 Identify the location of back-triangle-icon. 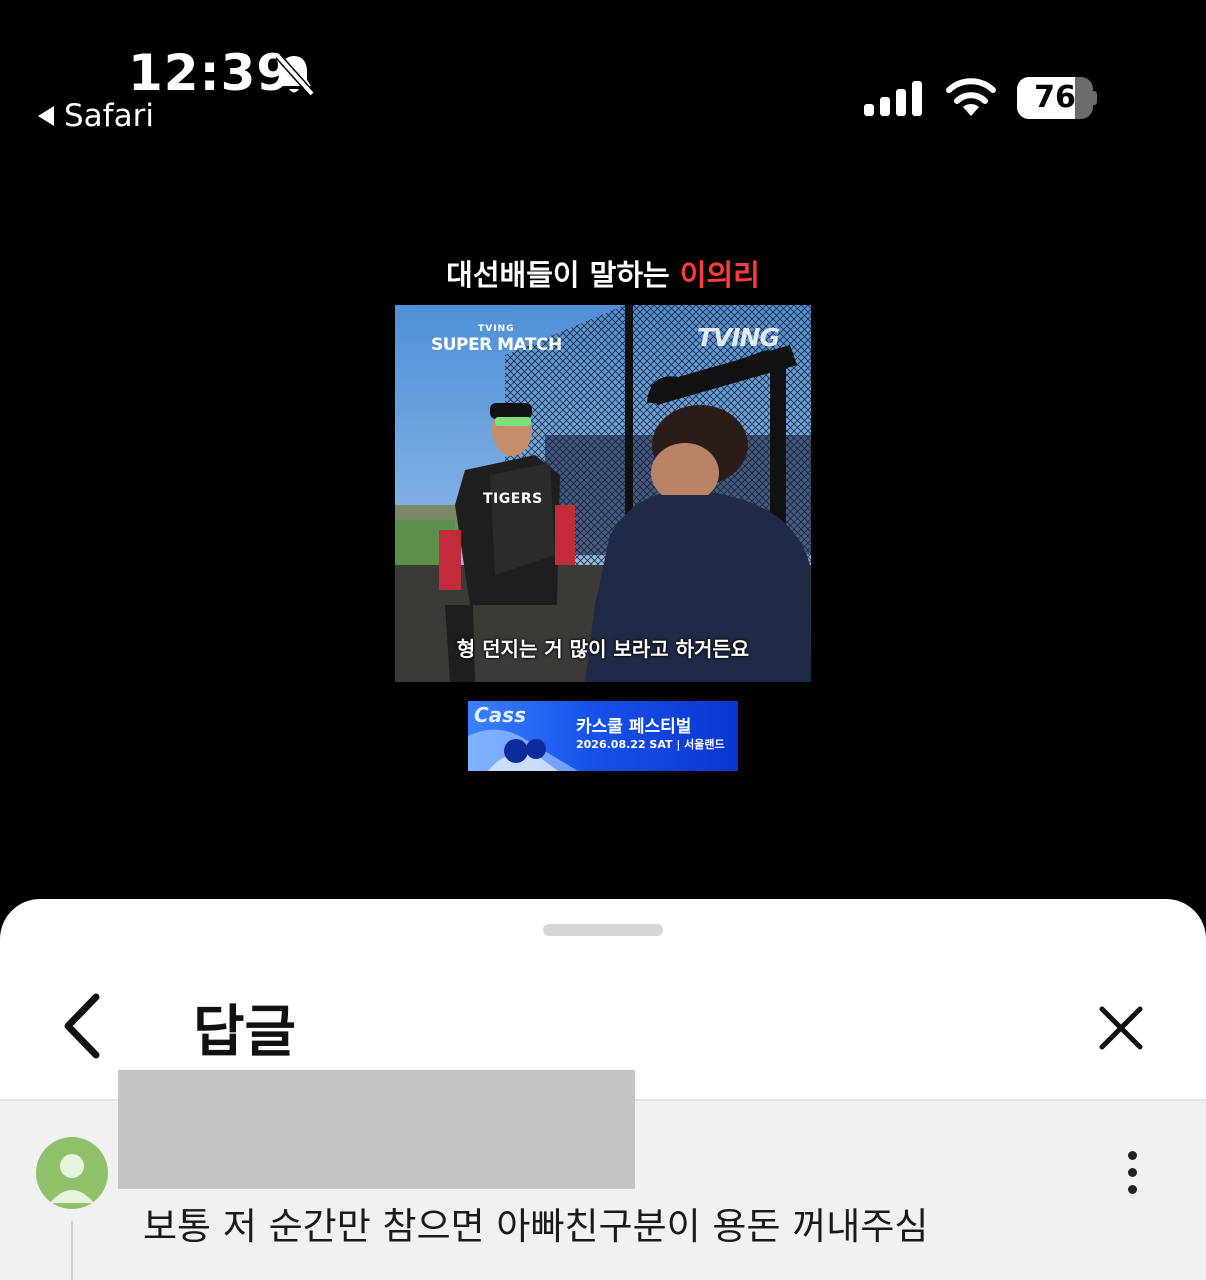
(46, 116).